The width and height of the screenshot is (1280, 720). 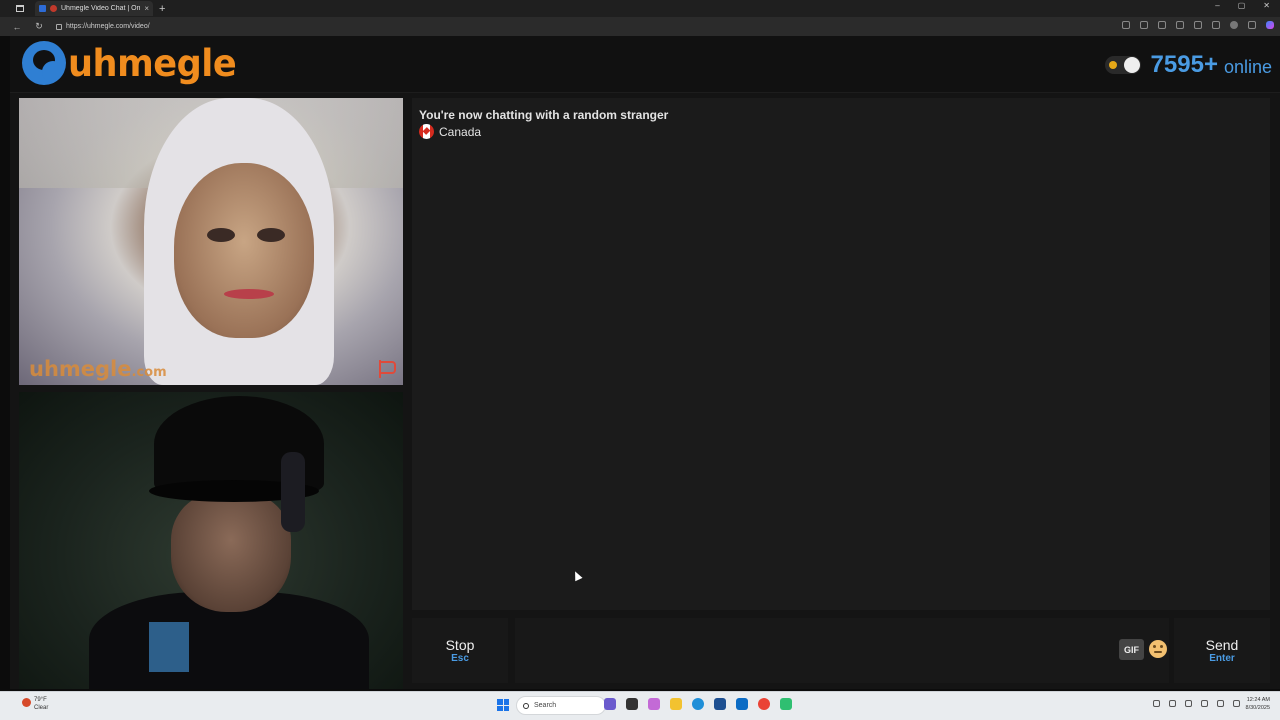 I want to click on logo-text: uhmegle, so click(x=152, y=63).